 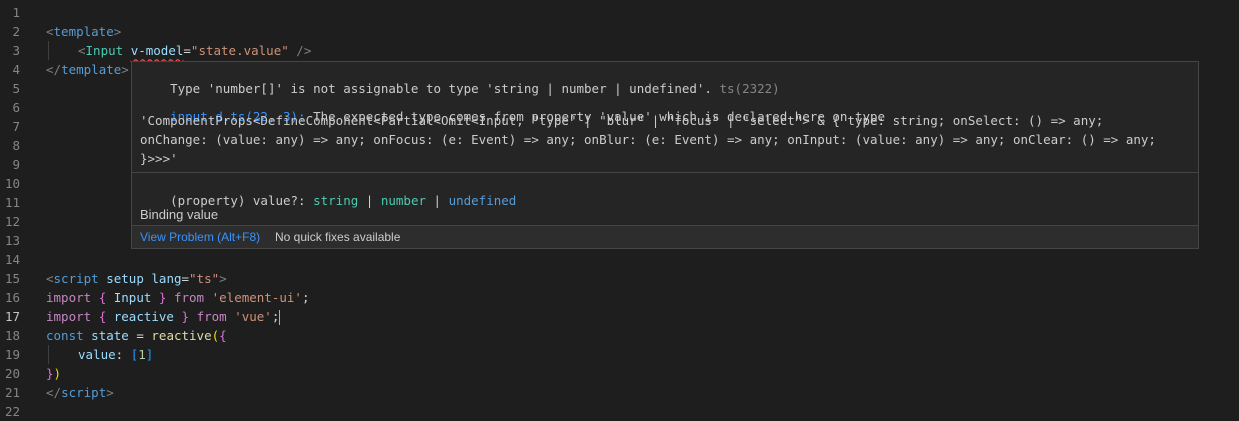 What do you see at coordinates (12, 297) in the screenshot?
I see `line-number: 16` at bounding box center [12, 297].